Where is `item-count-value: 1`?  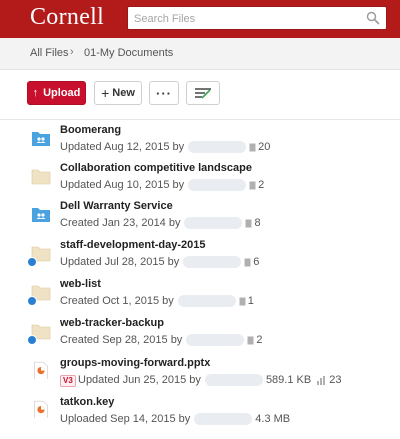
item-count-value: 1 is located at coordinates (250, 301).